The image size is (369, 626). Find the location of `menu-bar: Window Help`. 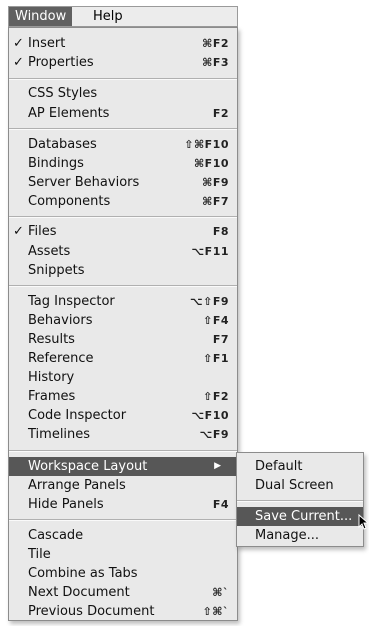

menu-bar: Window Help is located at coordinates (123, 16).